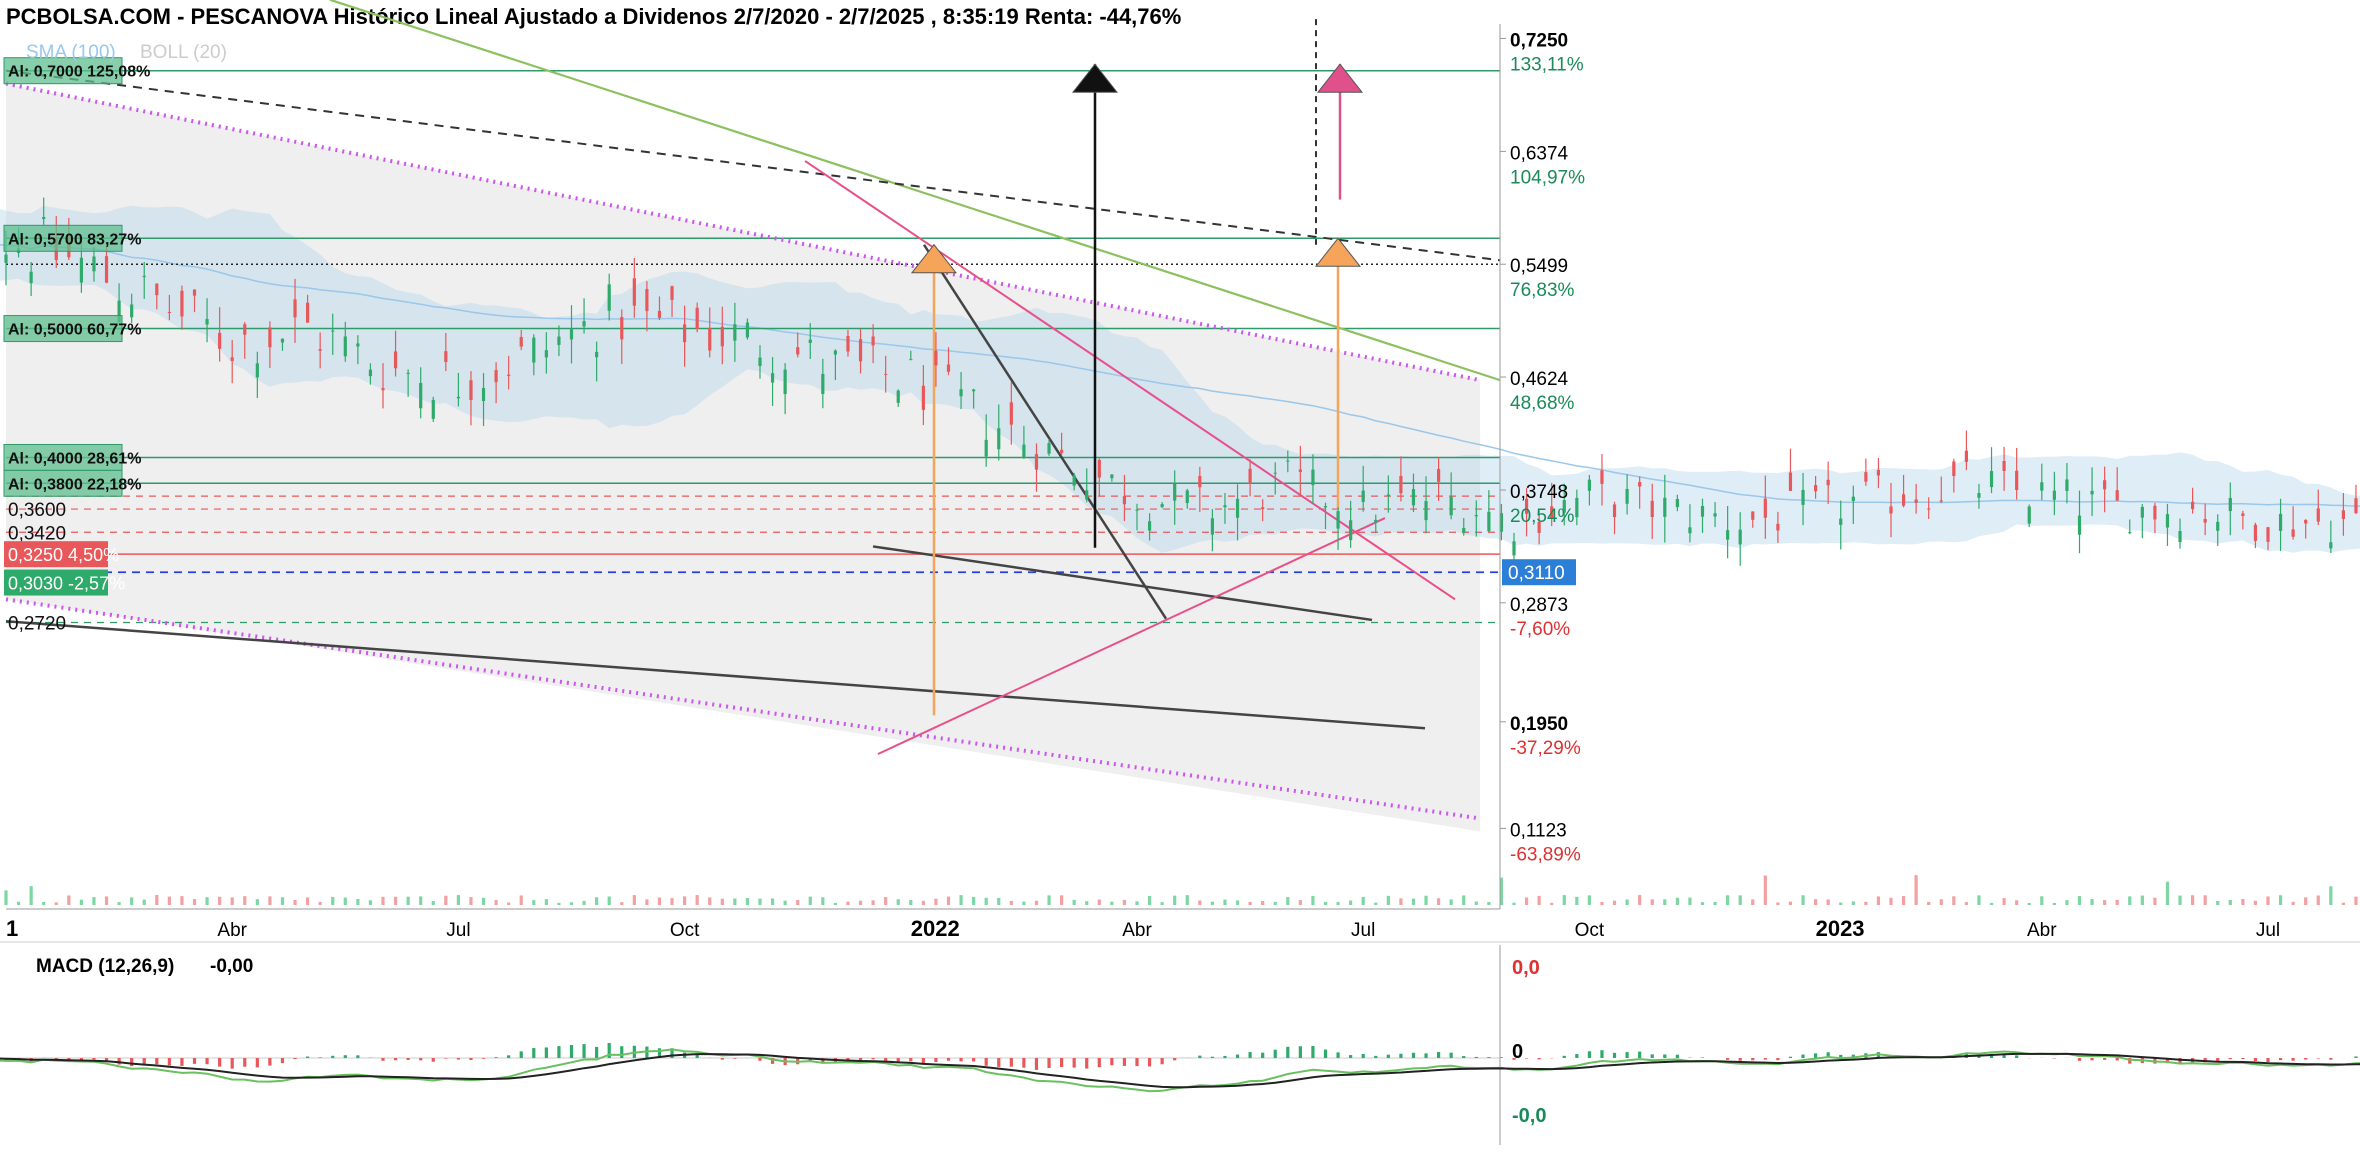 The height and width of the screenshot is (1152, 2360). Describe the element at coordinates (1536, 573) in the screenshot. I see `current-price-label: 0,3110` at that location.